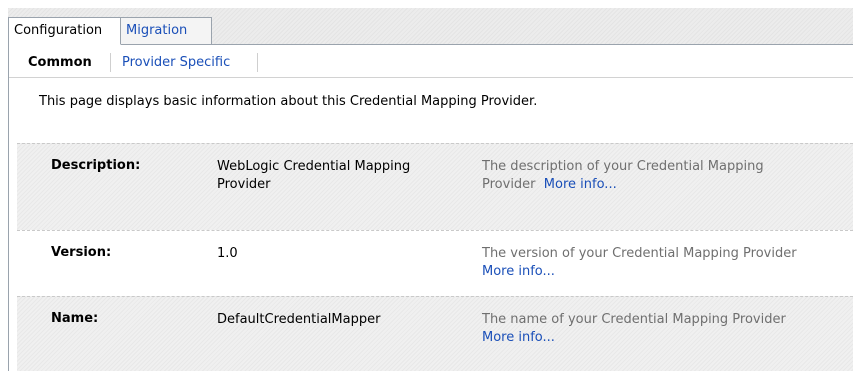 This screenshot has height=371, width=853. I want to click on tab-configuration: Configuration, so click(64, 31).